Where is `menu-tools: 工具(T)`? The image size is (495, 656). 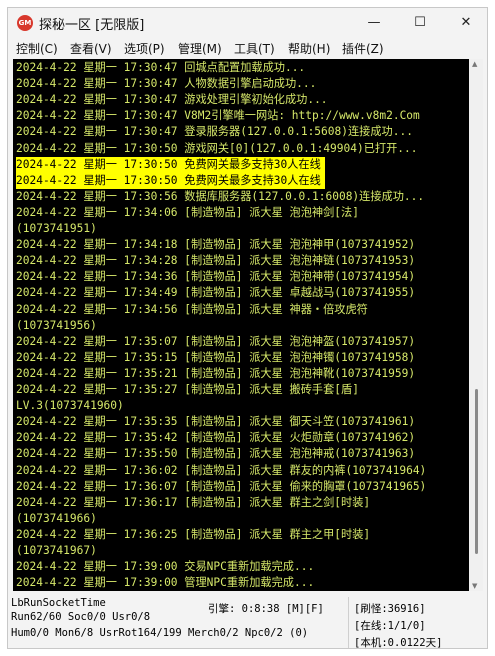 menu-tools: 工具(T) is located at coordinates (254, 48).